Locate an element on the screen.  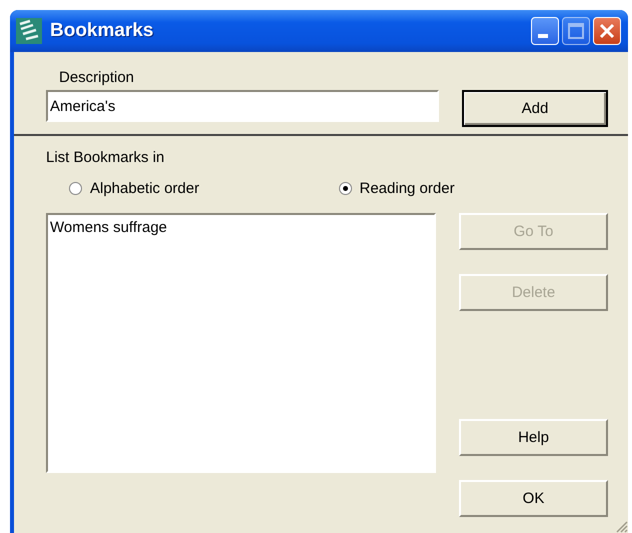
window-title: Bookmarks is located at coordinates (102, 31).